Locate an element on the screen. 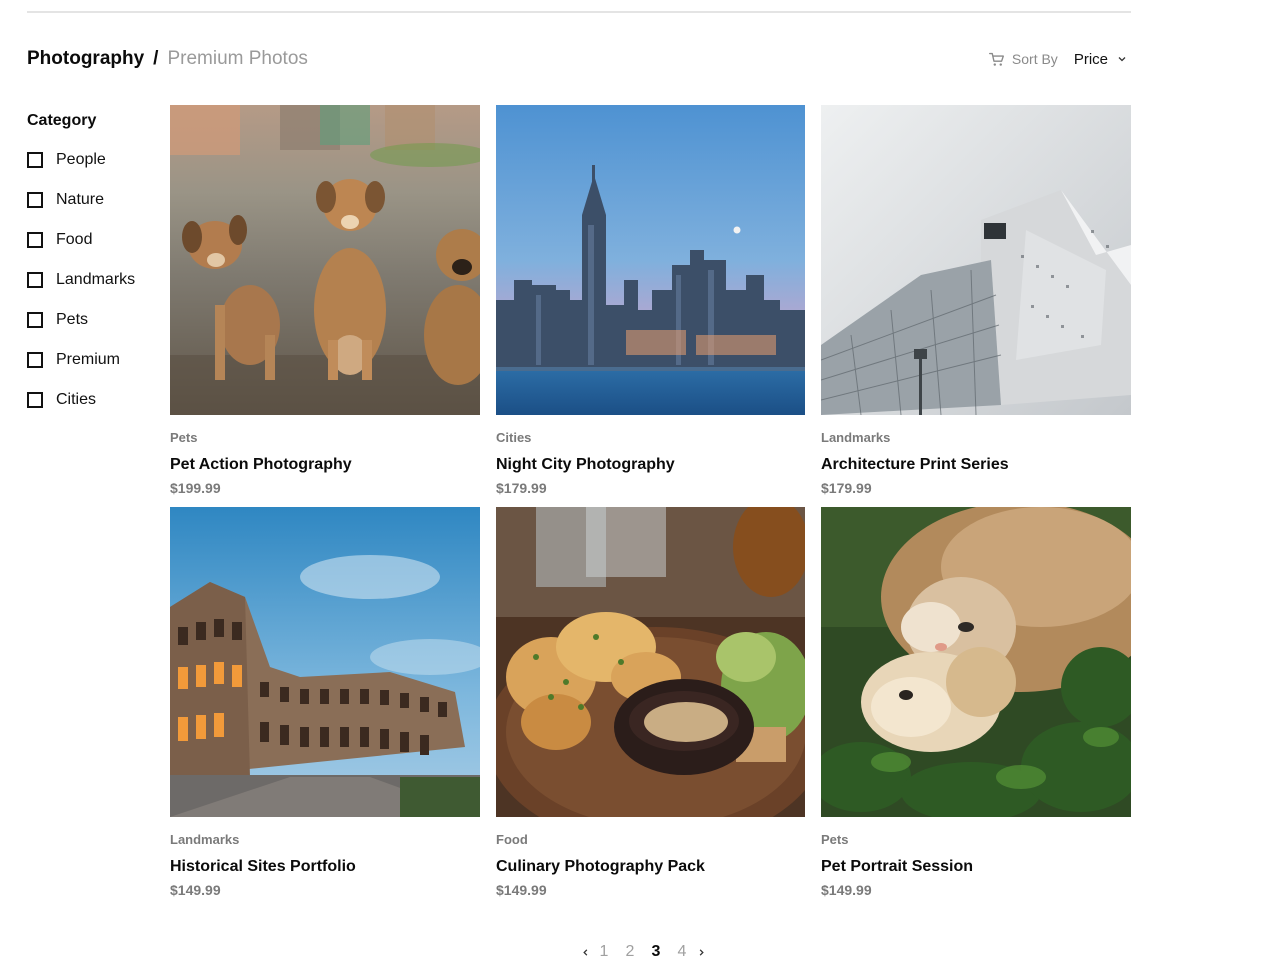 The height and width of the screenshot is (975, 1287). filter-food: Food is located at coordinates (92, 240).